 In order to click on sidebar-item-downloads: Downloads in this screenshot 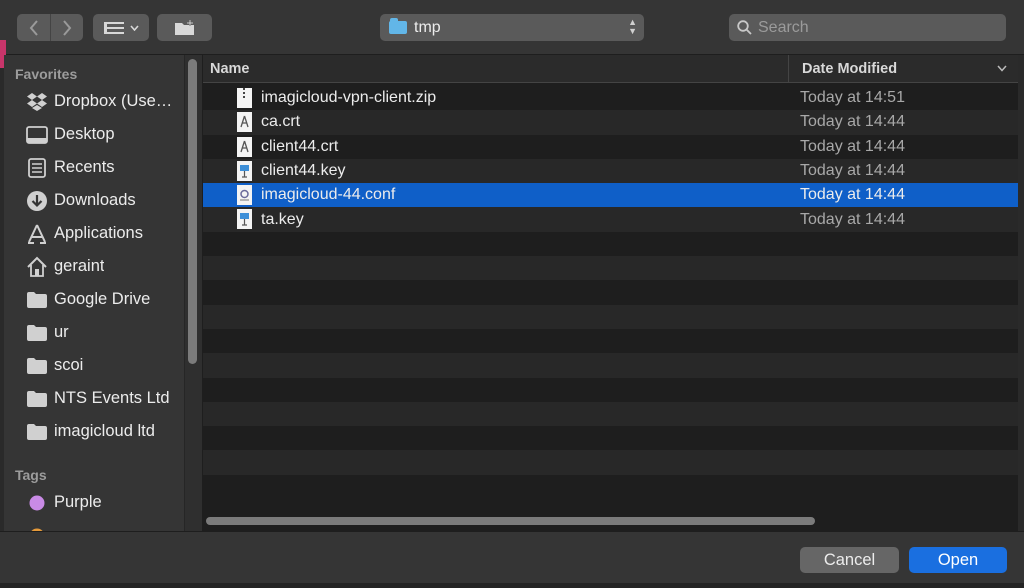, I will do `click(94, 200)`.